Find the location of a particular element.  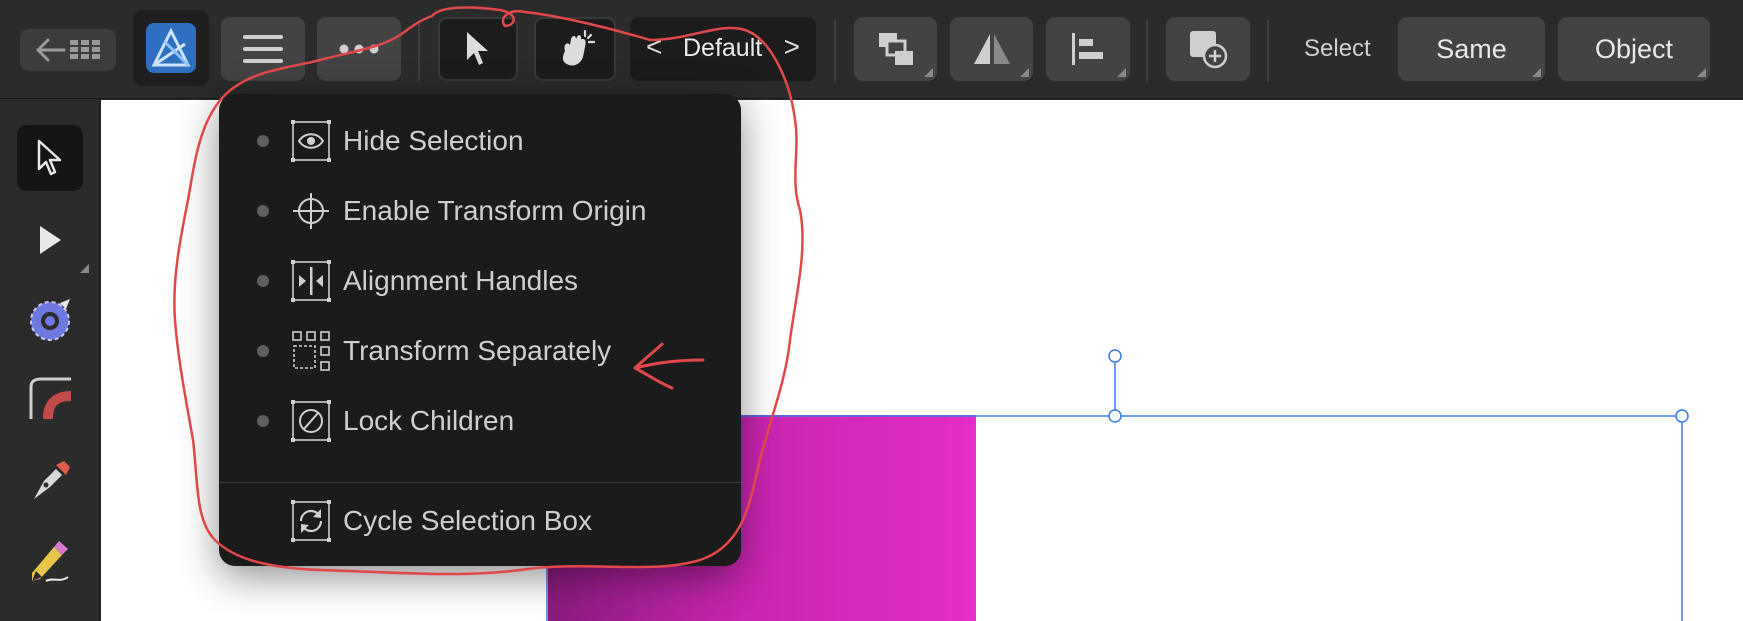

menu-item-label: Lock Children is located at coordinates (429, 420).